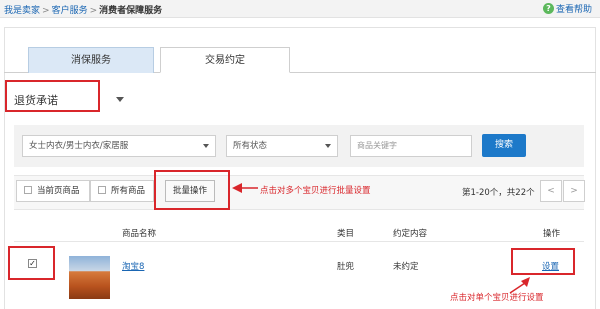 The width and height of the screenshot is (600, 309). What do you see at coordinates (245, 188) in the screenshot?
I see `arrow-batch` at bounding box center [245, 188].